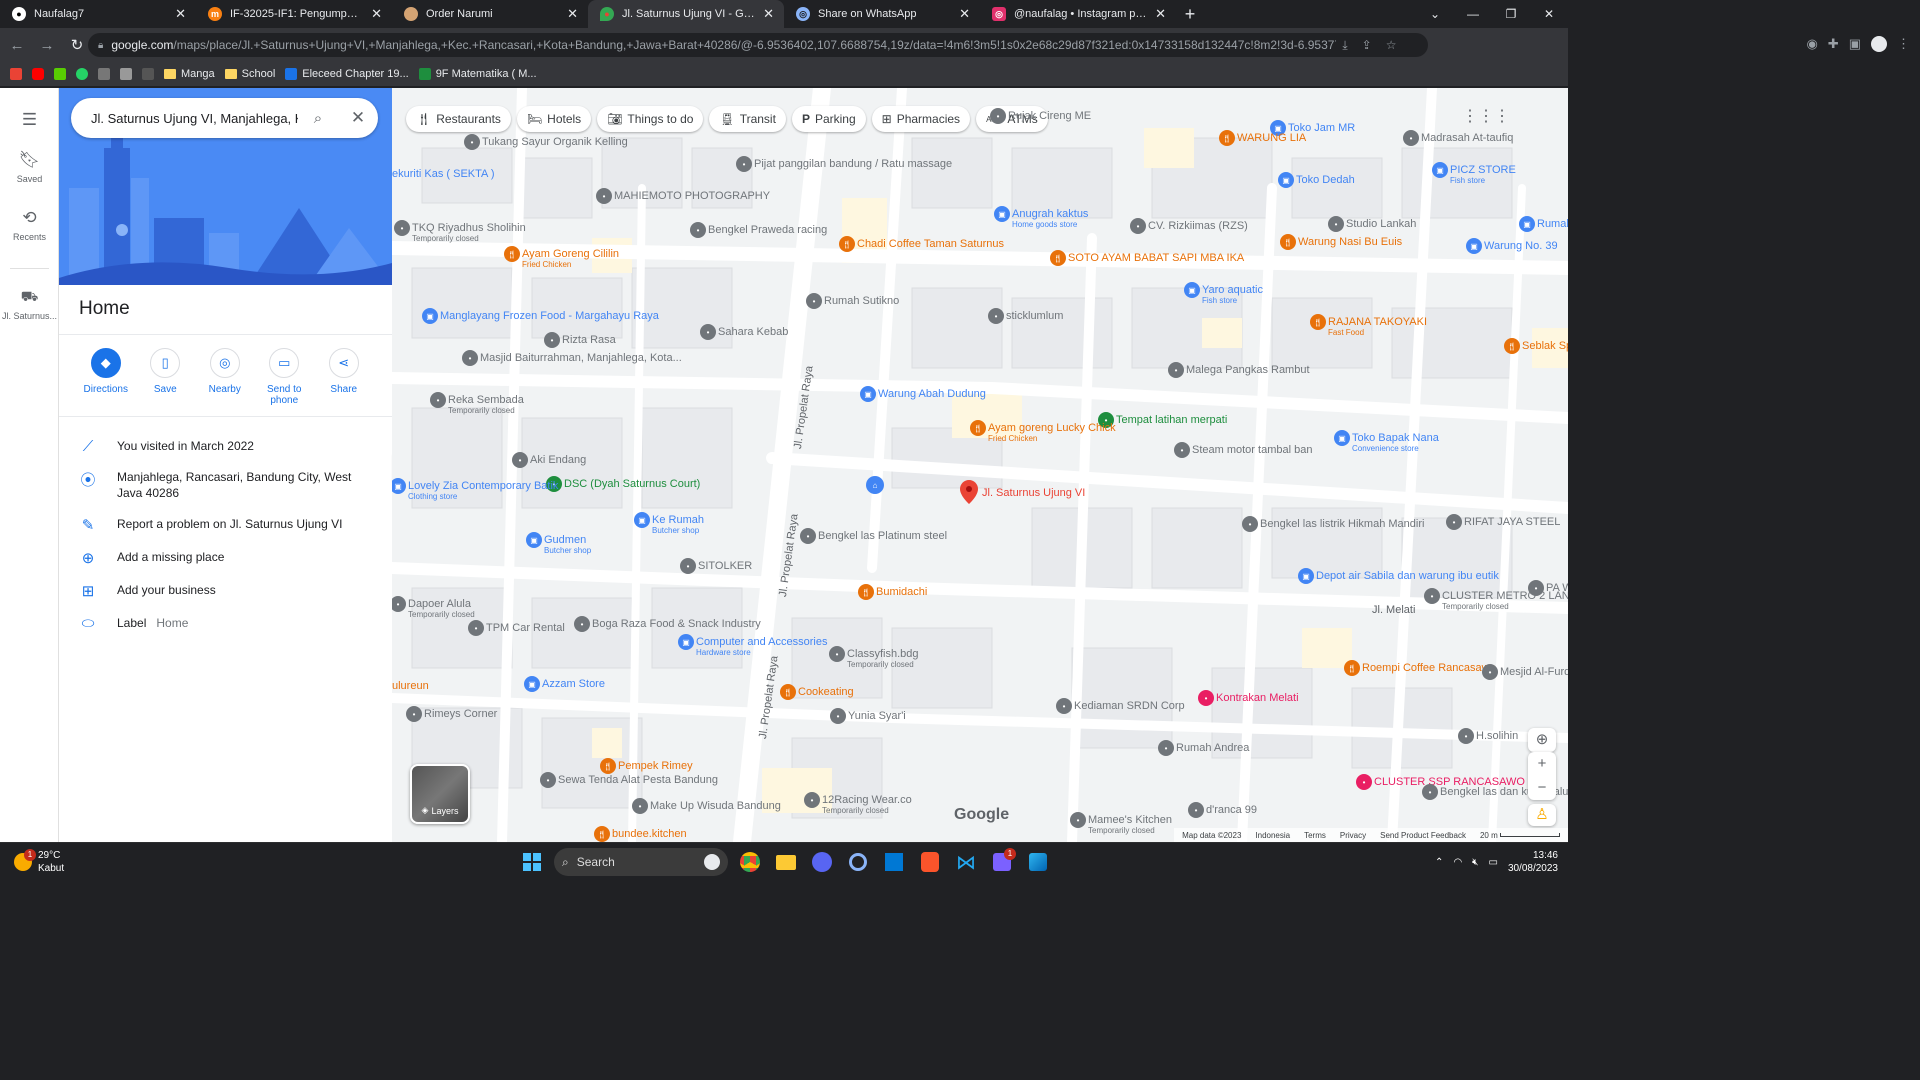 This screenshot has height=1080, width=1920. I want to click on poi-label: SOTO AYAM BABAT SAPI MBA IKA, so click(1156, 258).